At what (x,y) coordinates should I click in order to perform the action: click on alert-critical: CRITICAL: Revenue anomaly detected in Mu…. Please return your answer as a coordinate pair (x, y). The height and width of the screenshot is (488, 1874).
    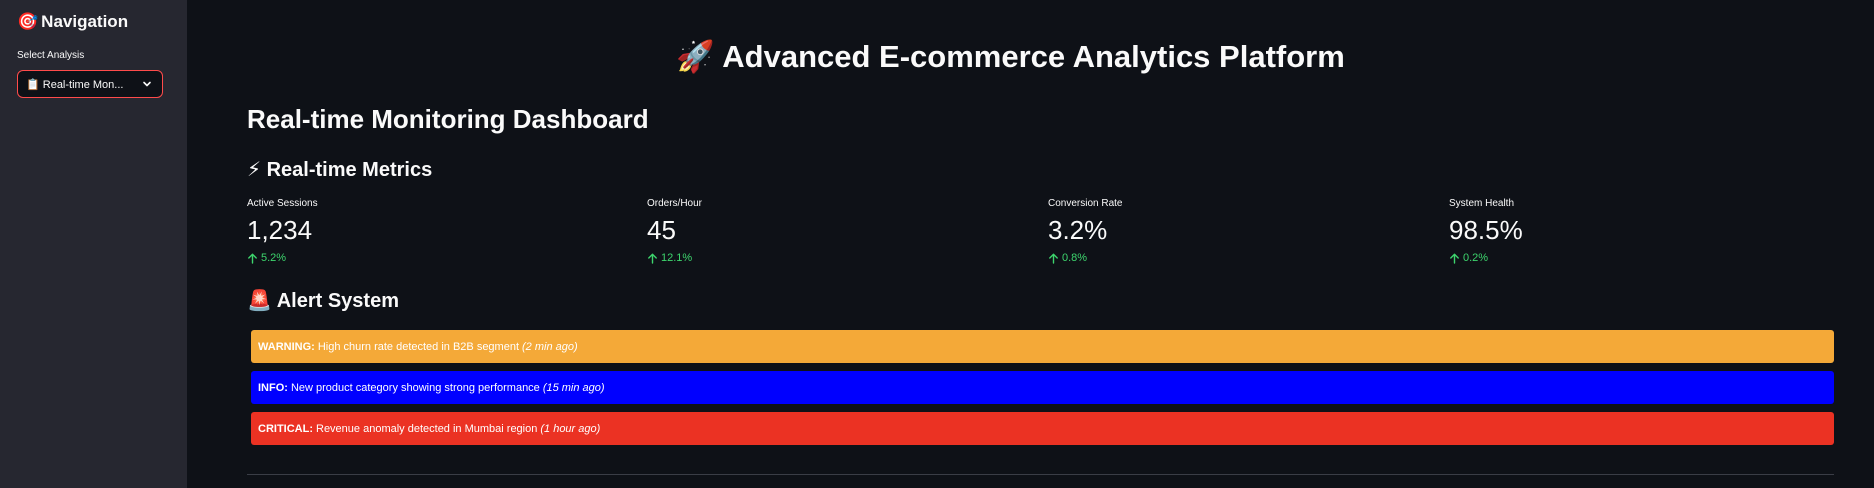
    Looking at the image, I should click on (1042, 428).